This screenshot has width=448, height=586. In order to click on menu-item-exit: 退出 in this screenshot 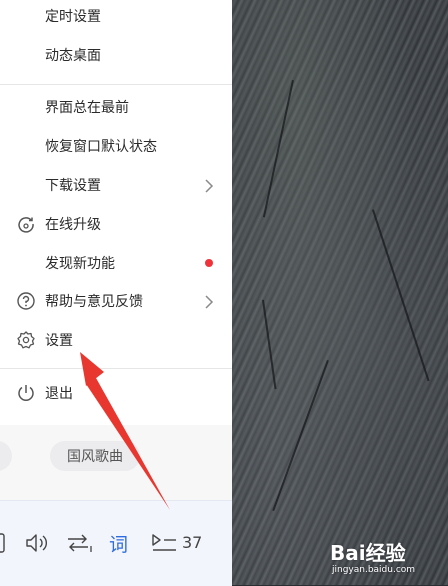, I will do `click(116, 393)`.